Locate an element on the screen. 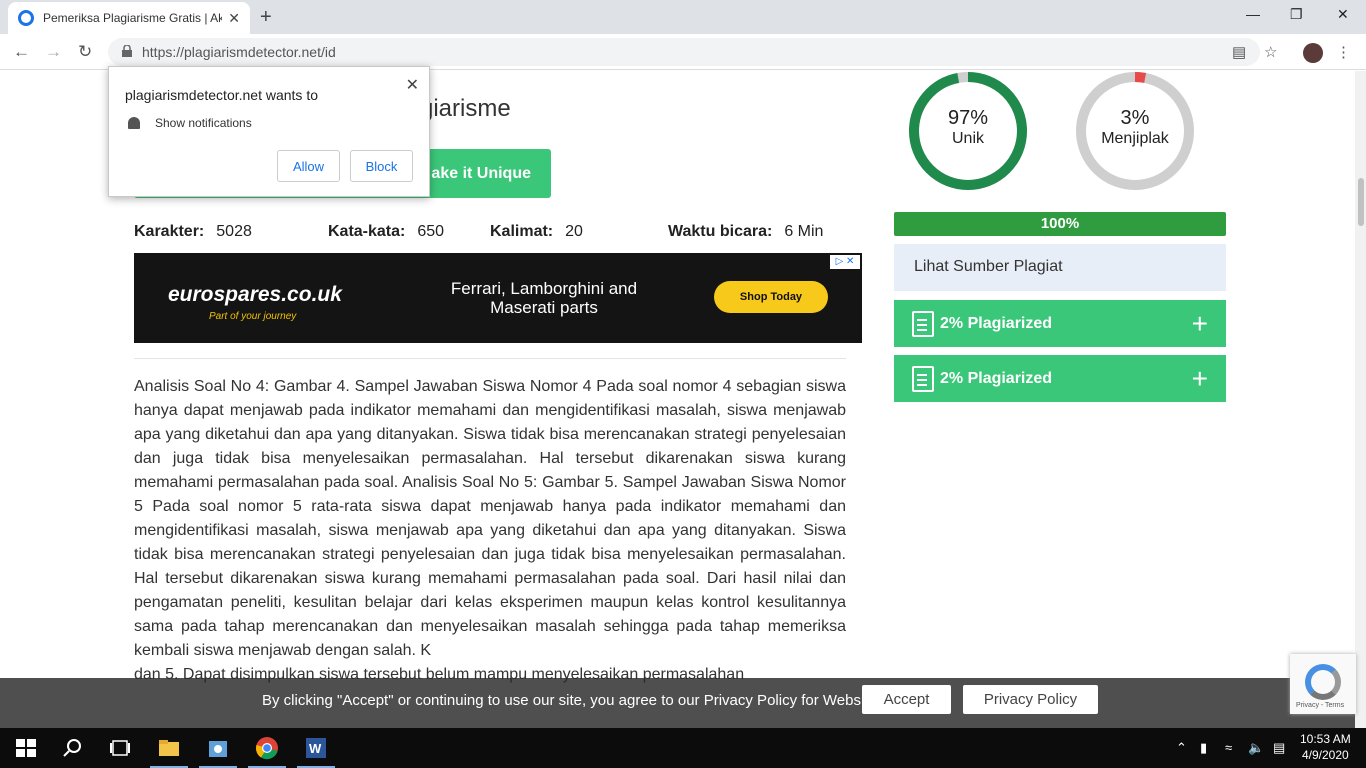 The image size is (1366, 768). back-arrow-icon: ← is located at coordinates (21, 52).